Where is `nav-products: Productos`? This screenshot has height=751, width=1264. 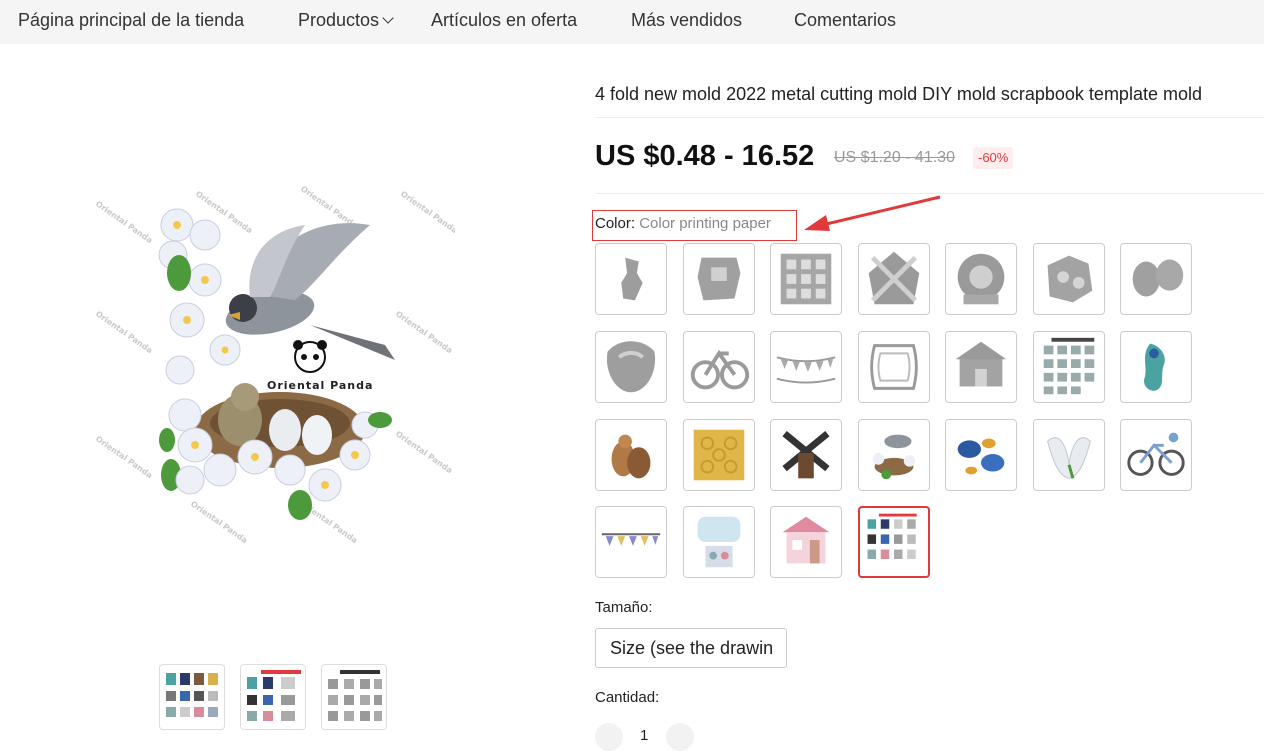
nav-products: Productos is located at coordinates (346, 20).